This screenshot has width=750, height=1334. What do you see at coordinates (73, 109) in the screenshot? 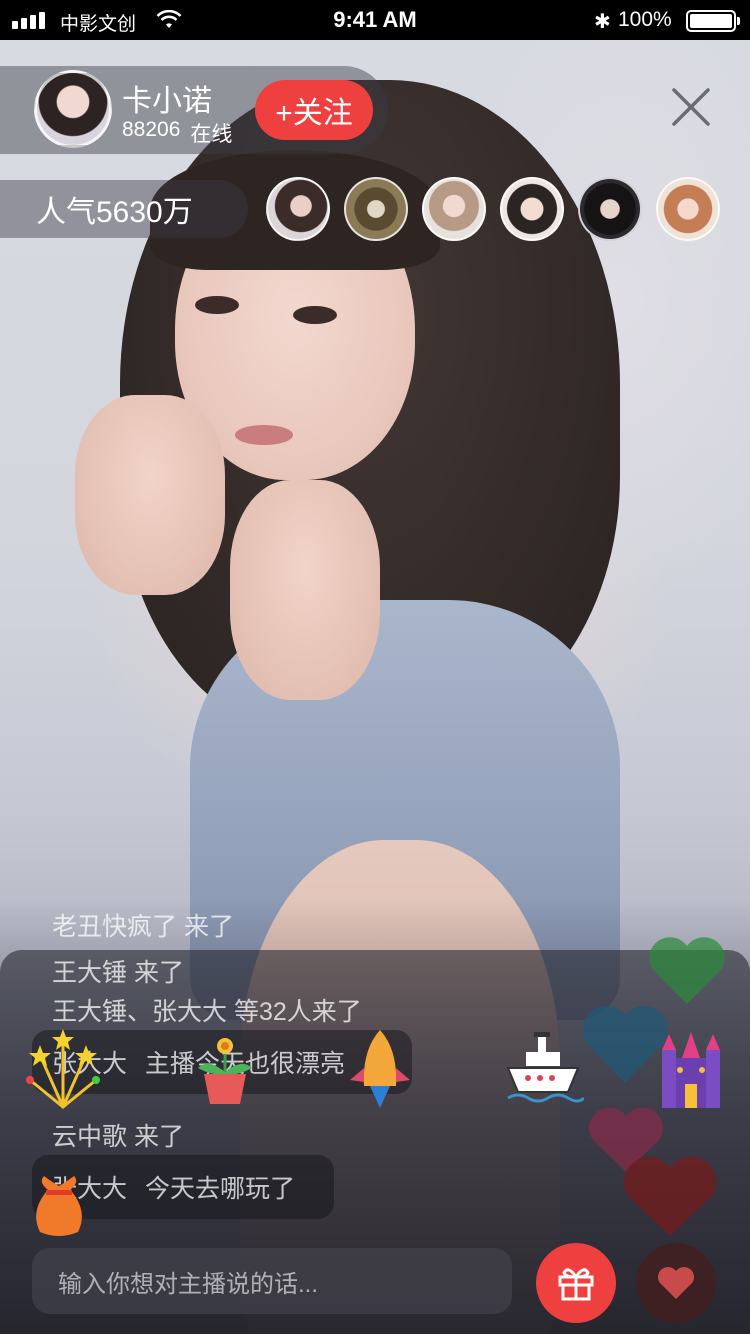
I see `host-avatar` at bounding box center [73, 109].